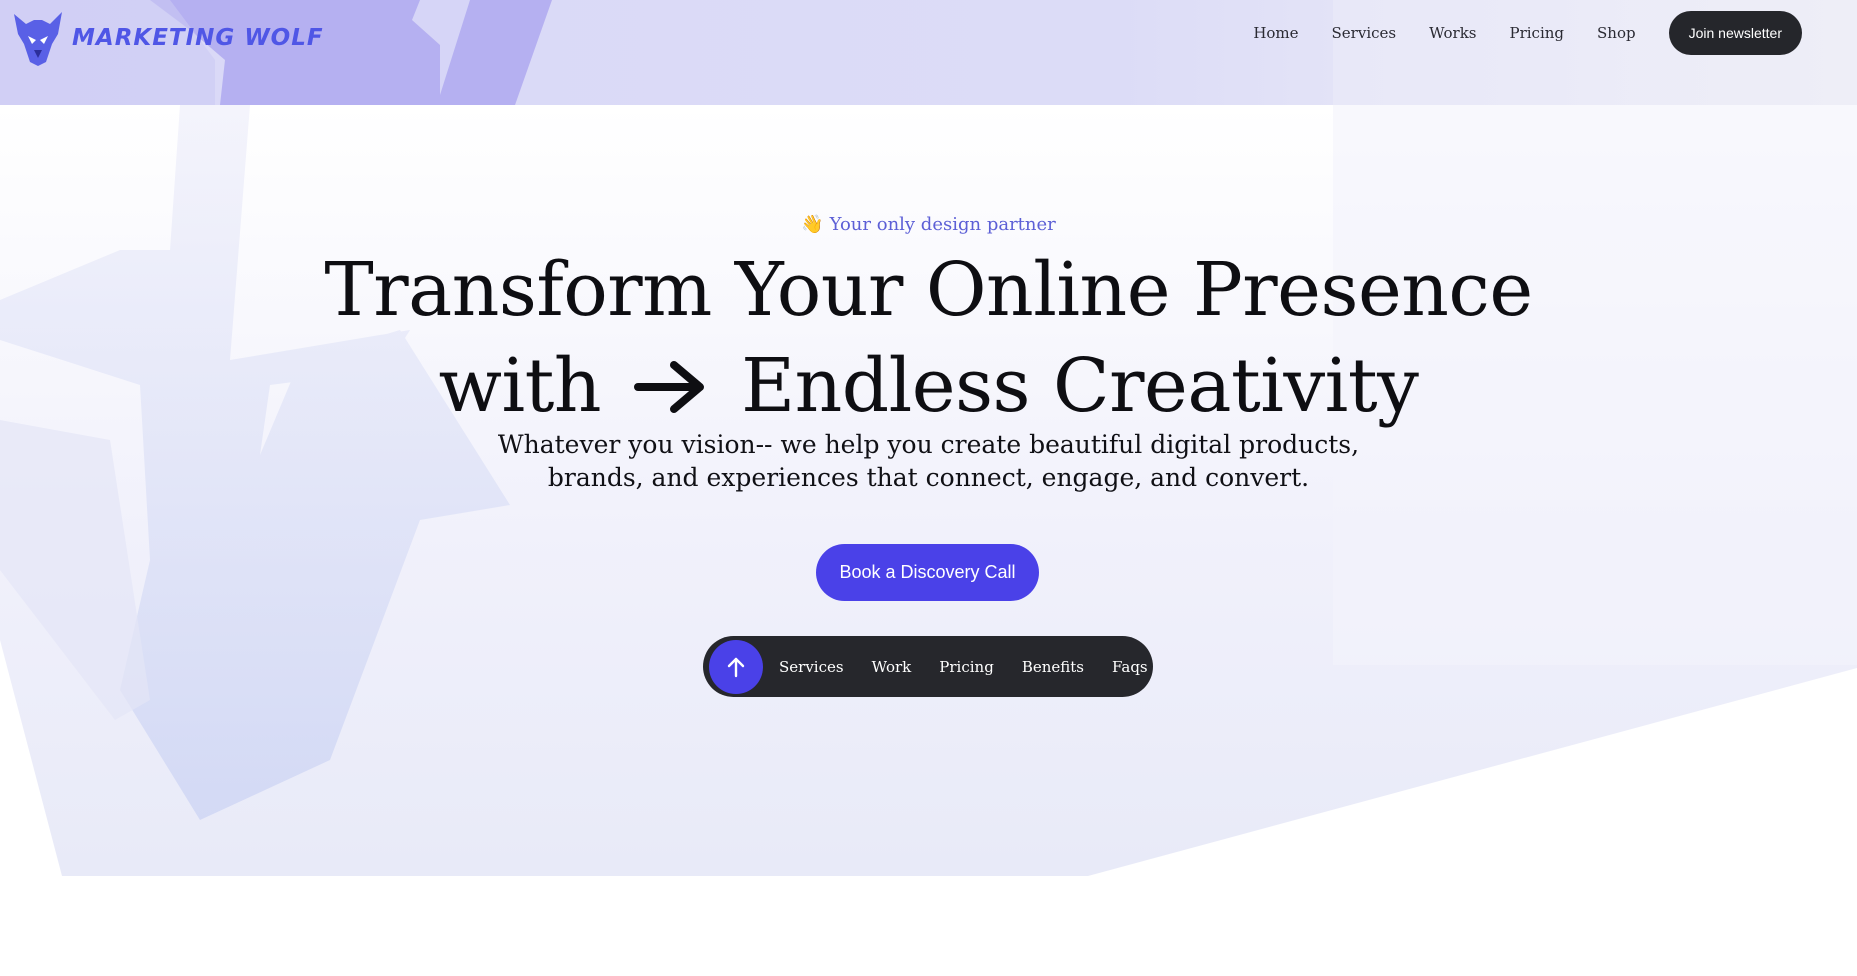 The height and width of the screenshot is (976, 1857). I want to click on nav-pricing: Pricing, so click(1537, 33).